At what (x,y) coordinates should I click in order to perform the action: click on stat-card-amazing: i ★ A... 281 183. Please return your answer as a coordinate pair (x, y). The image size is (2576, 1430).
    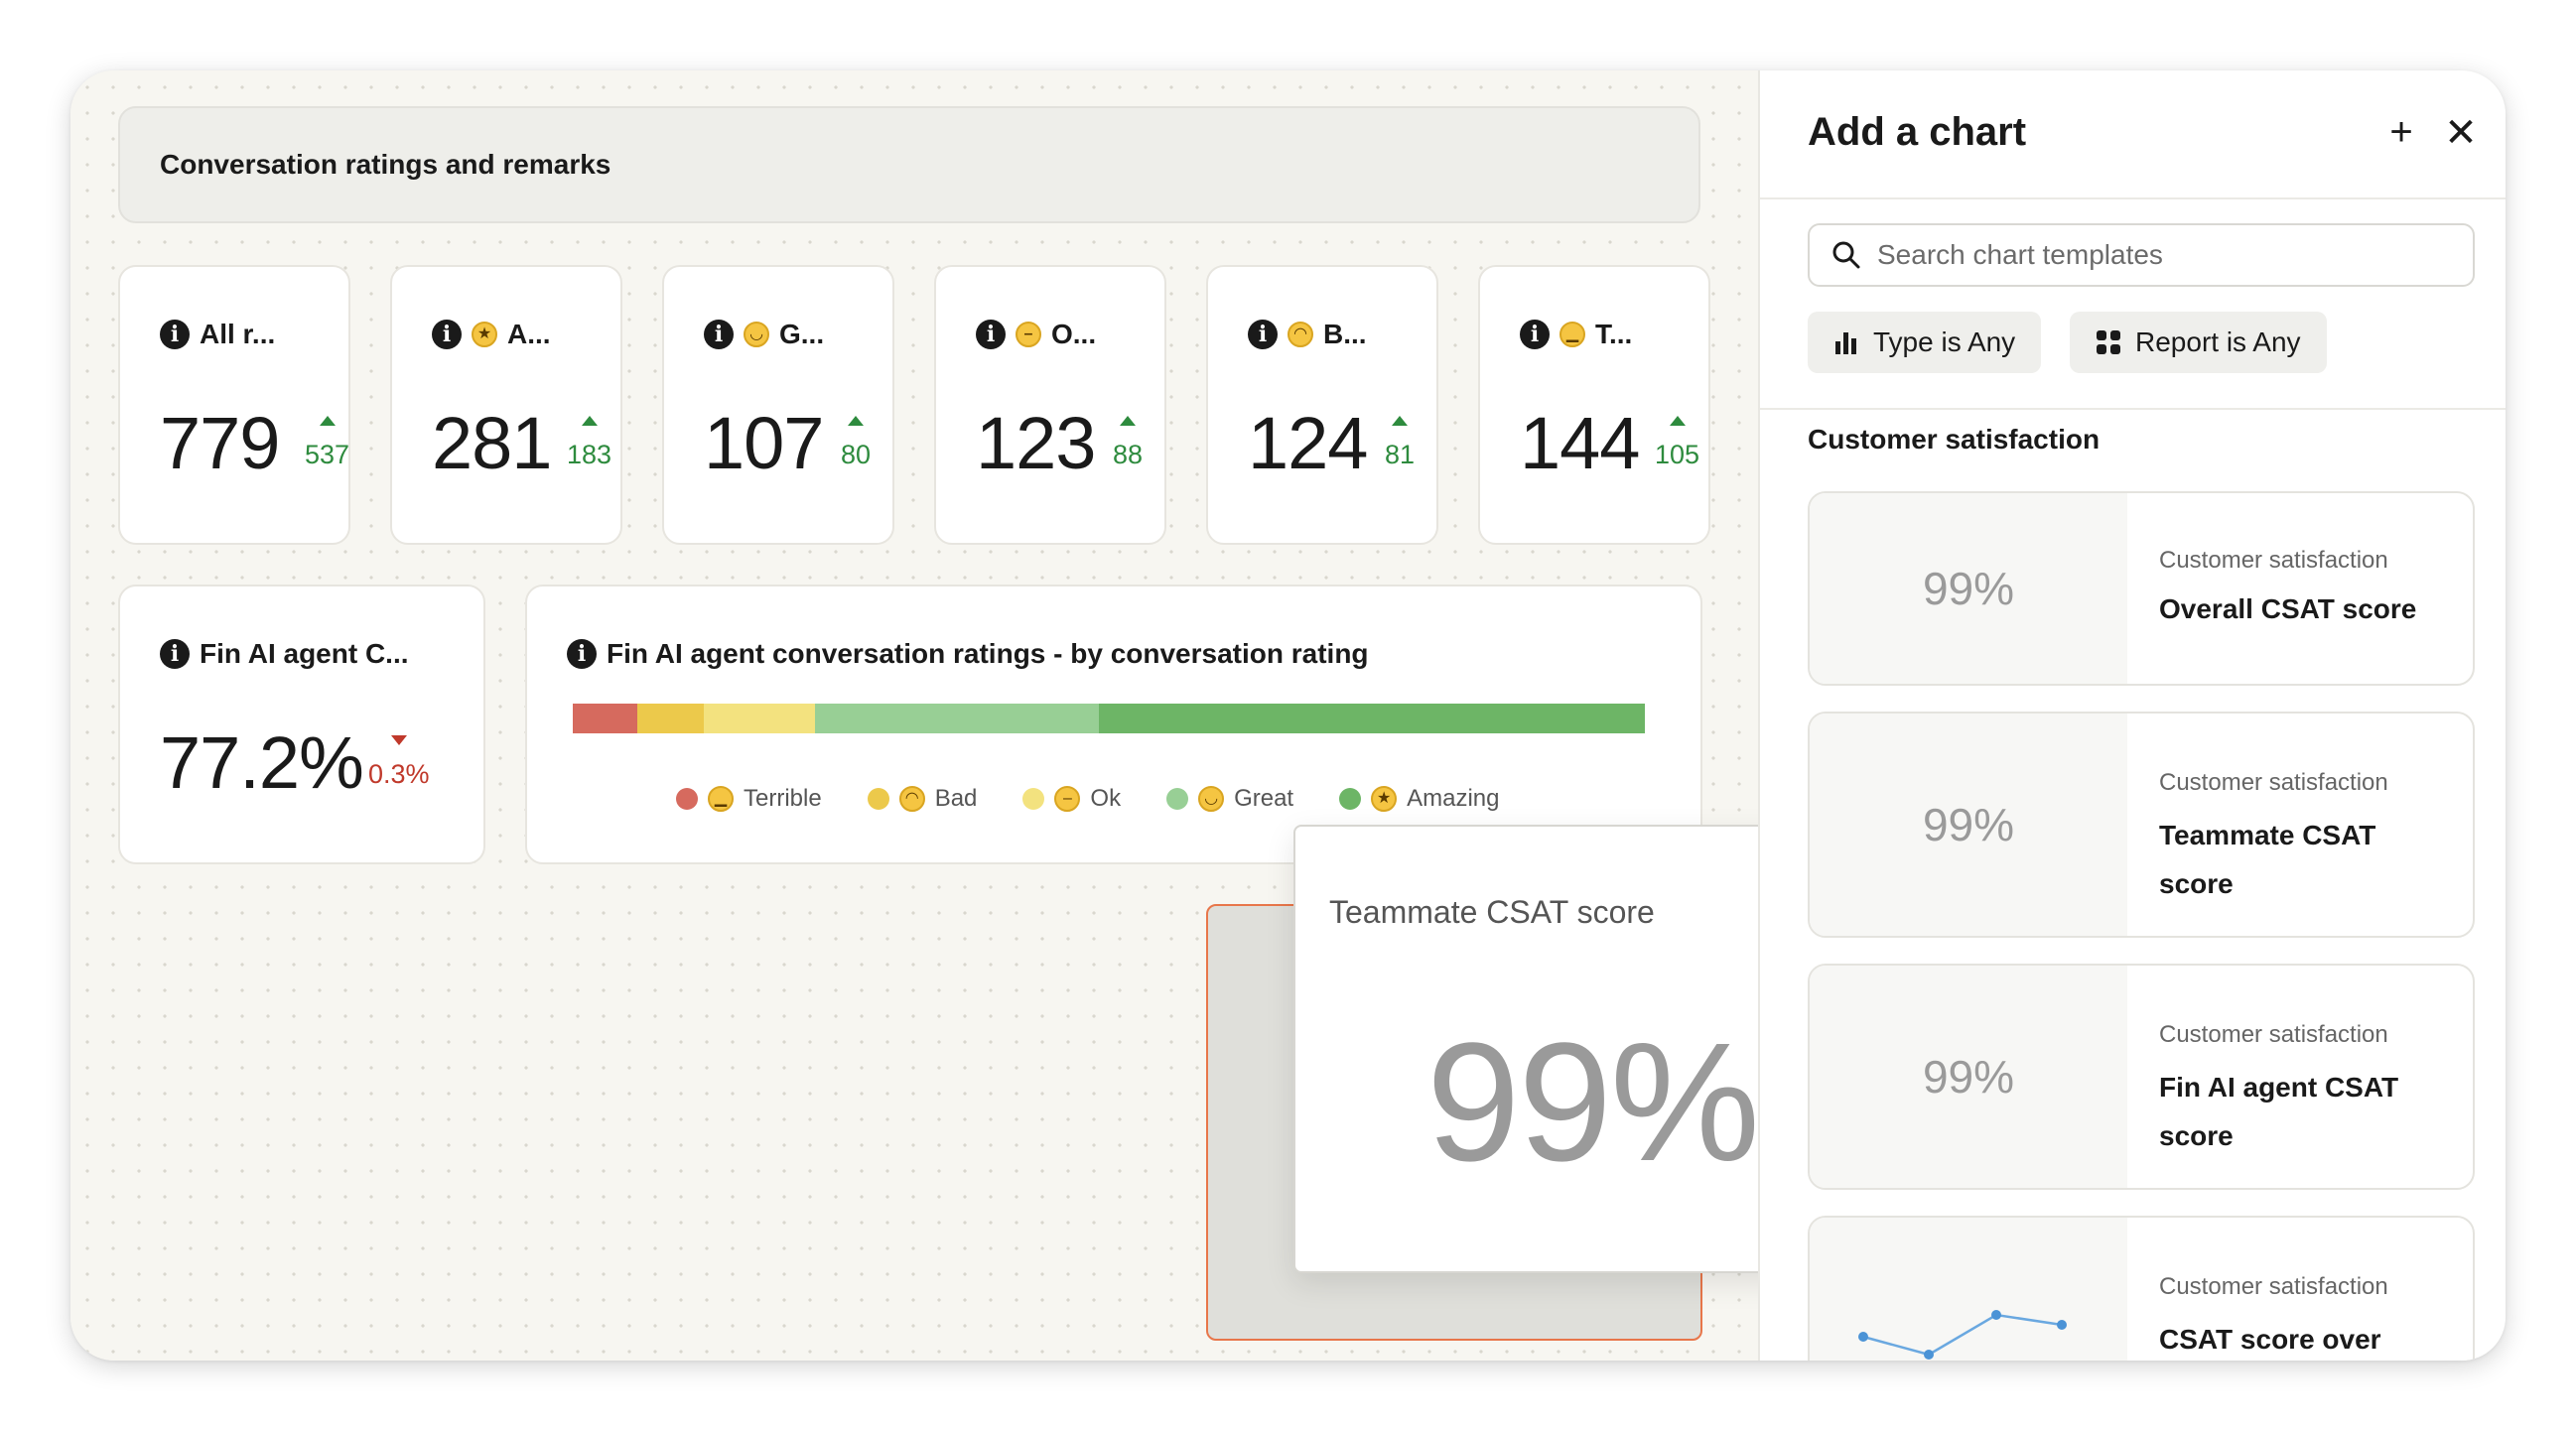
    Looking at the image, I should click on (506, 405).